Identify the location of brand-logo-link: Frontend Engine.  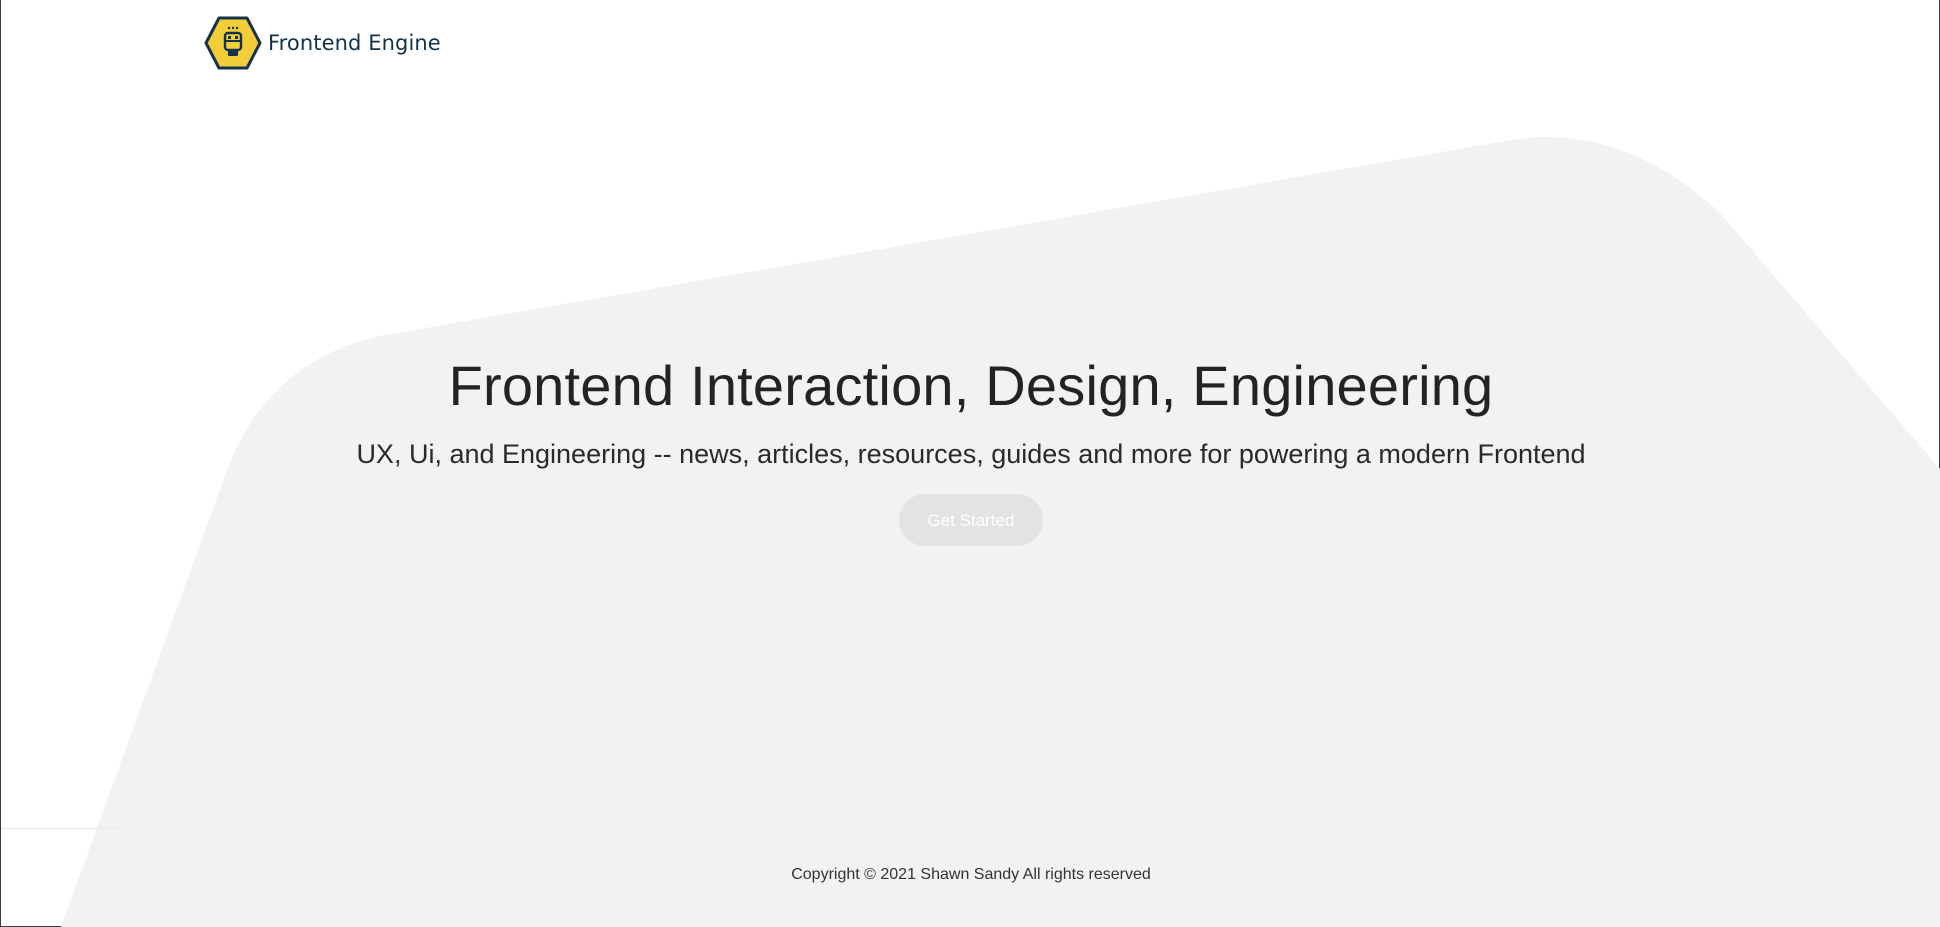
(322, 43).